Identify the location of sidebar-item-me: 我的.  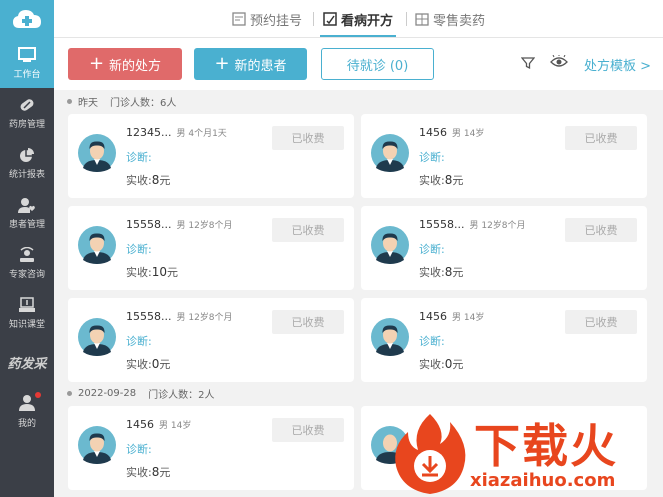
(27, 411).